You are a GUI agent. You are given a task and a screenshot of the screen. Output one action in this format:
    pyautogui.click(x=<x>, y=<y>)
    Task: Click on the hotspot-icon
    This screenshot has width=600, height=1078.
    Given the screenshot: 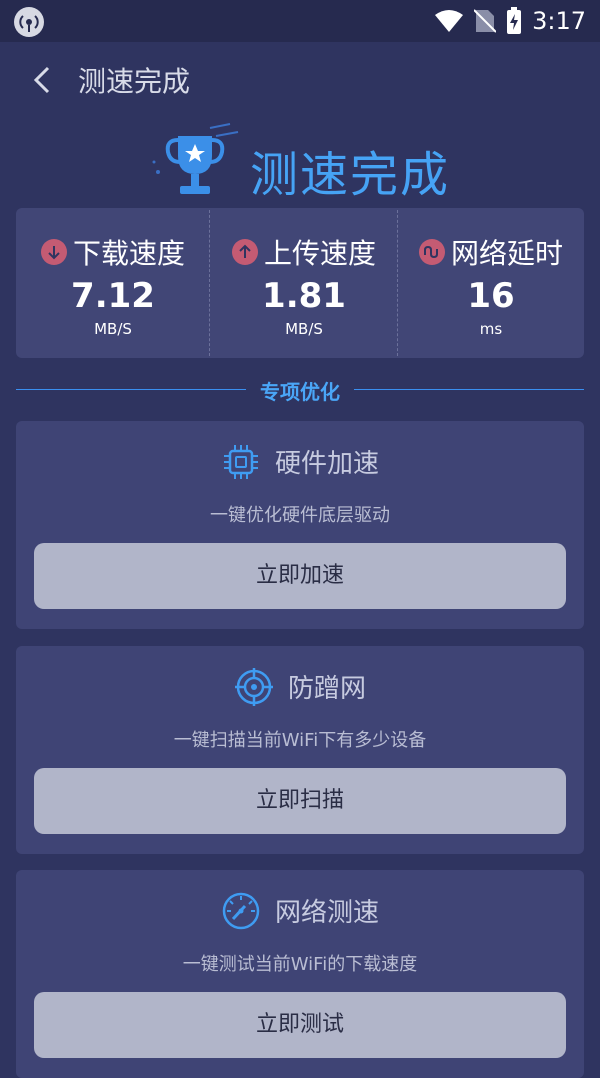 What is the action you would take?
    pyautogui.click(x=29, y=22)
    